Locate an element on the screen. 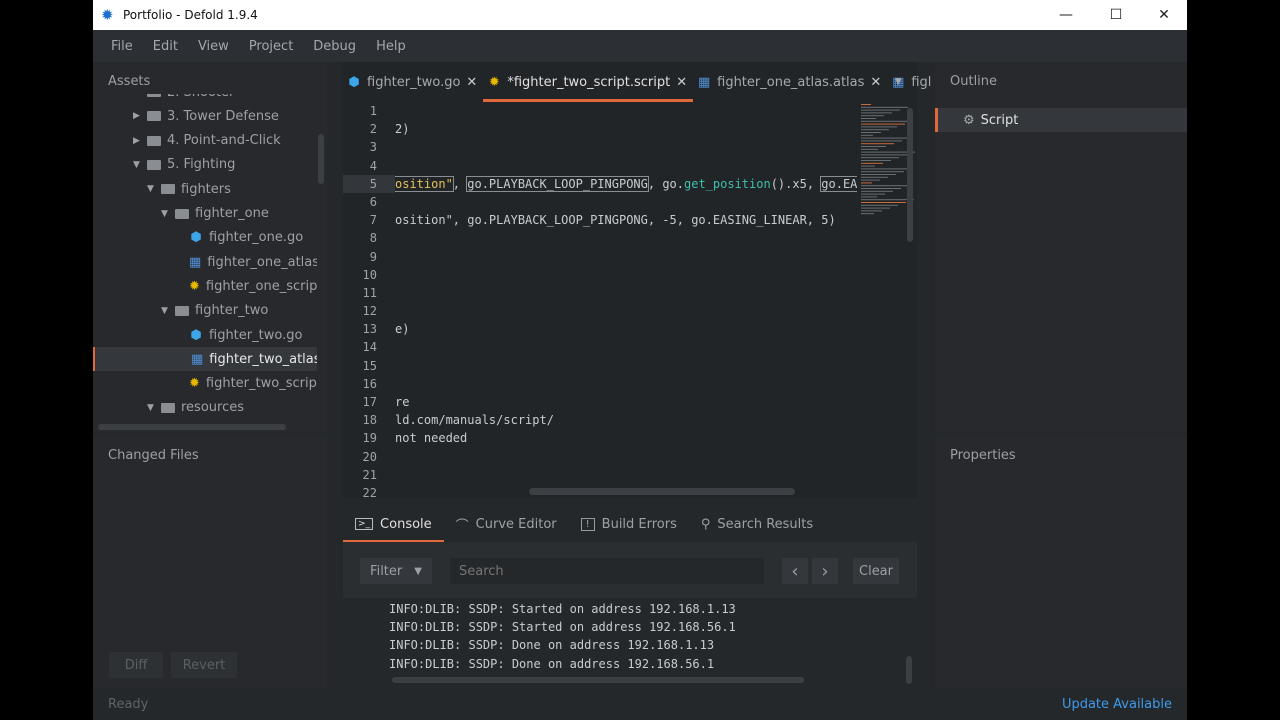 The width and height of the screenshot is (1280, 720). revert-button: Revert is located at coordinates (204, 665).